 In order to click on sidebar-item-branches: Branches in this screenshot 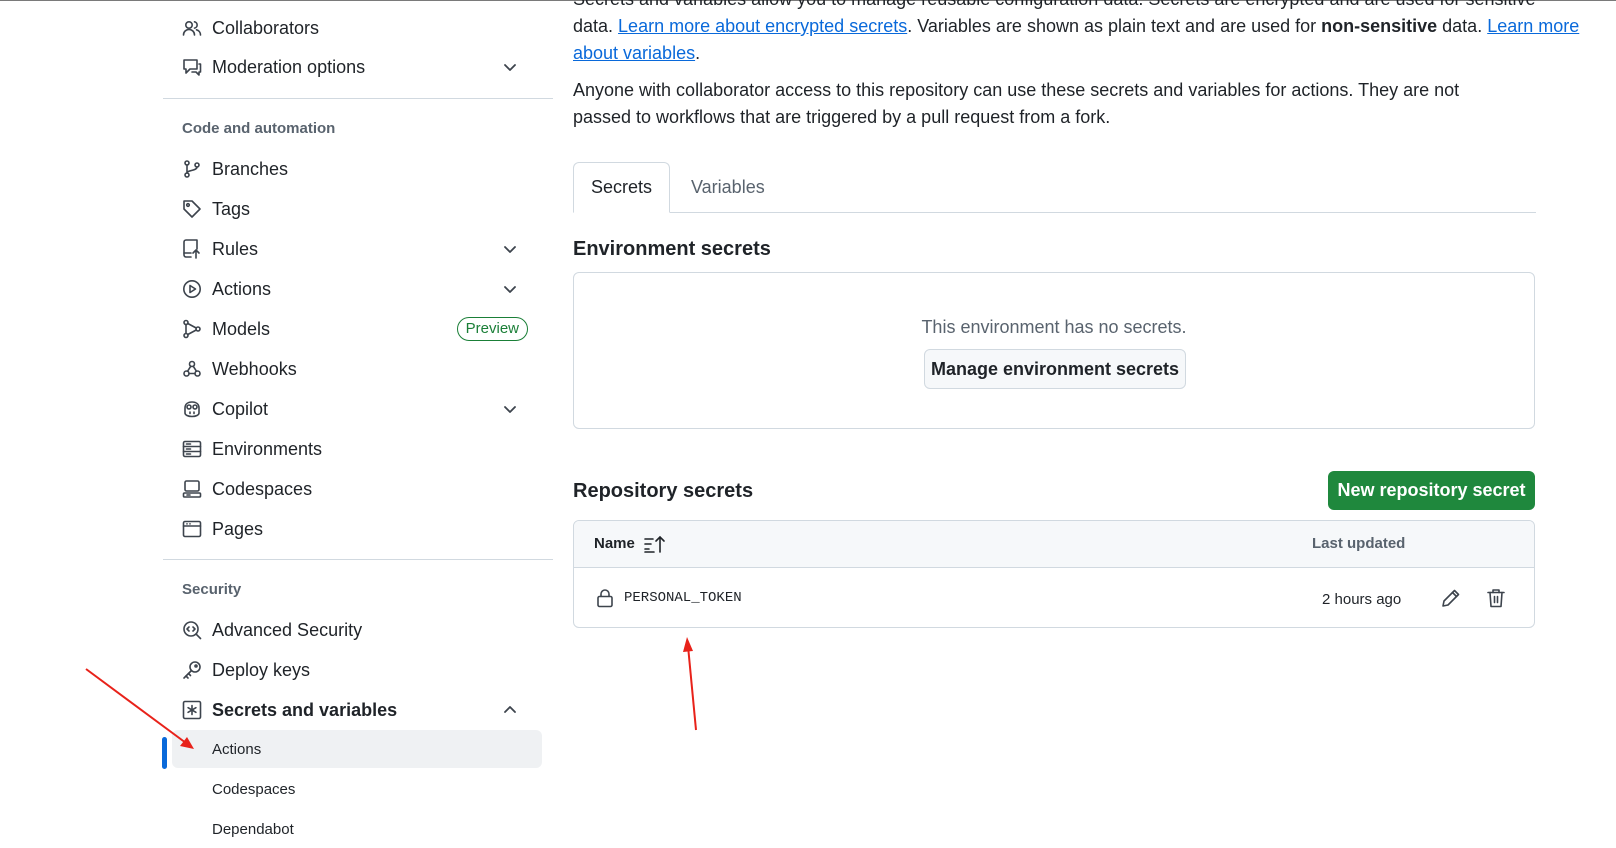, I will do `click(355, 169)`.